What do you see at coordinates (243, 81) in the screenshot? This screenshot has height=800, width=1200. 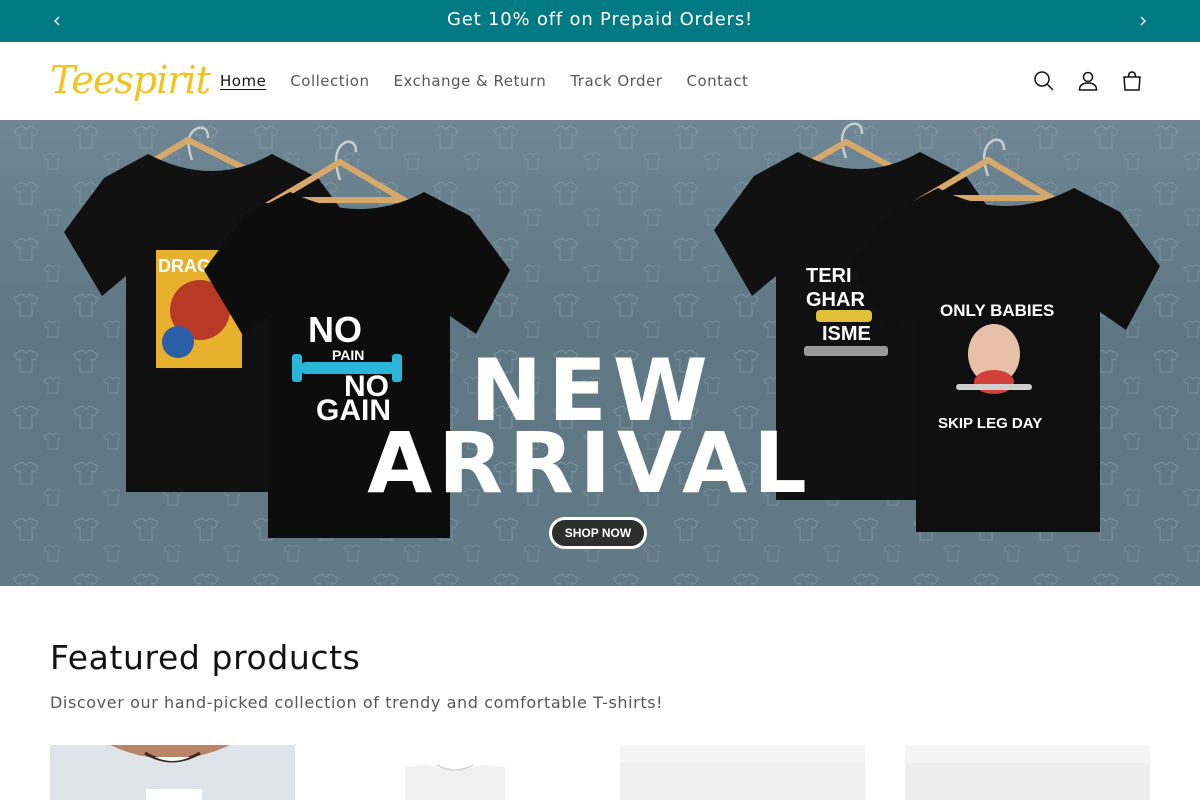 I see `nav-item-home: Home` at bounding box center [243, 81].